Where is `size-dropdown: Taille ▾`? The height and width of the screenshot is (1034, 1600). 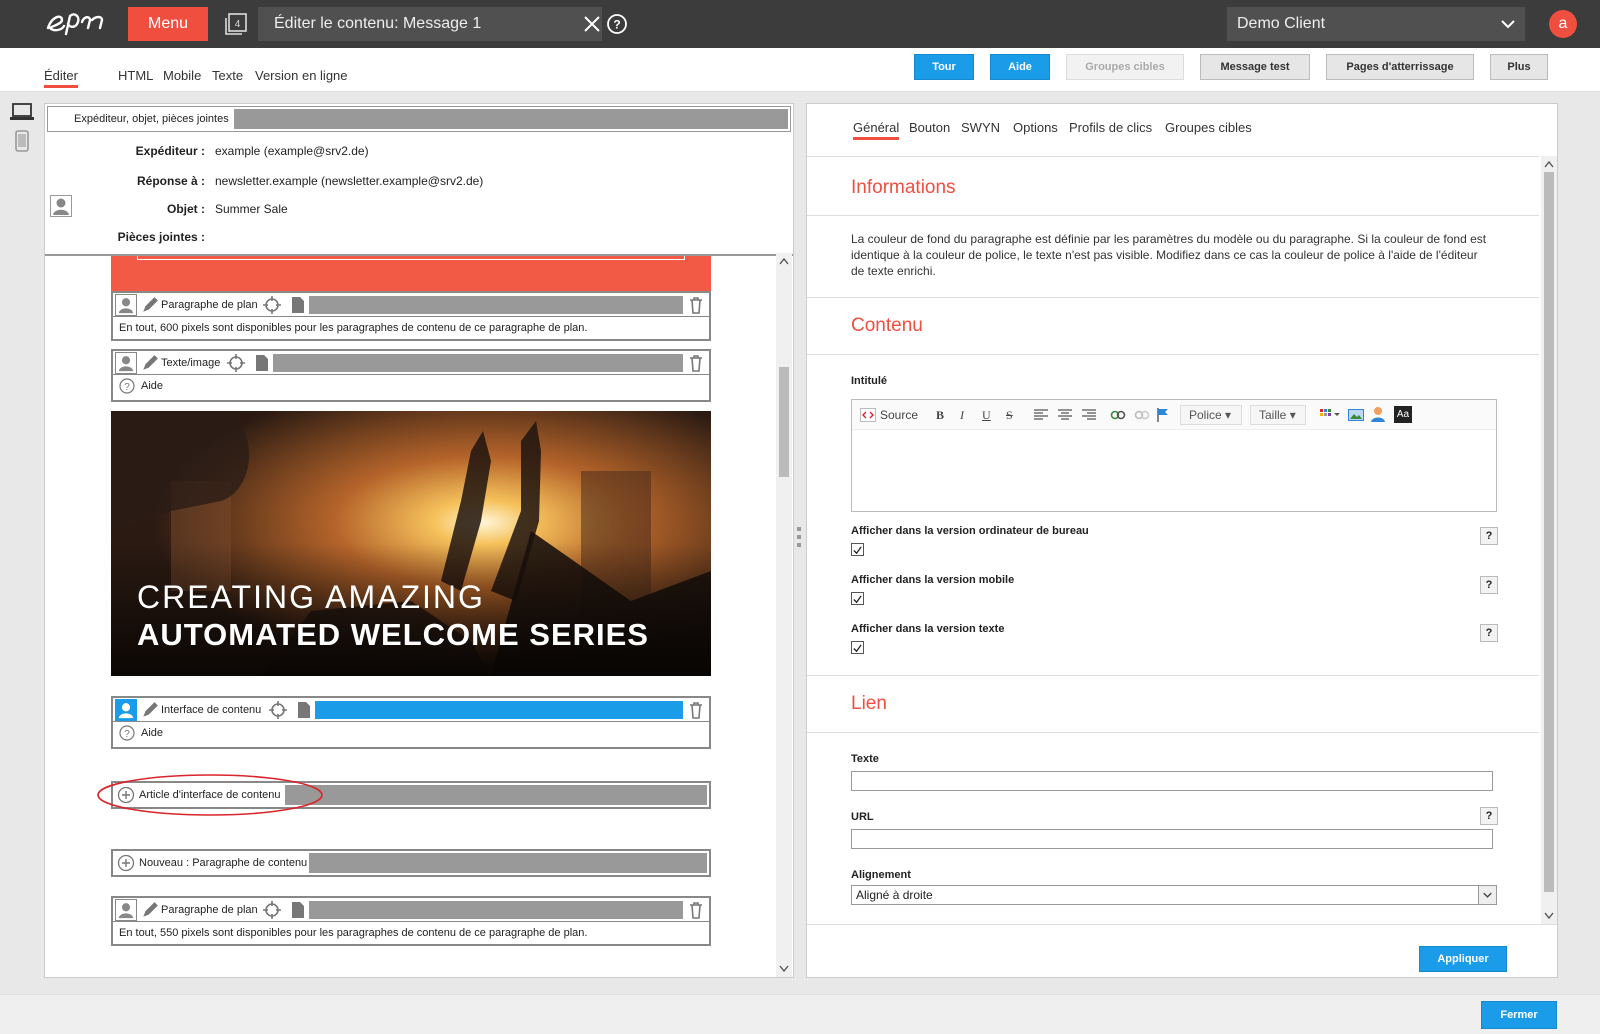 size-dropdown: Taille ▾ is located at coordinates (1278, 415).